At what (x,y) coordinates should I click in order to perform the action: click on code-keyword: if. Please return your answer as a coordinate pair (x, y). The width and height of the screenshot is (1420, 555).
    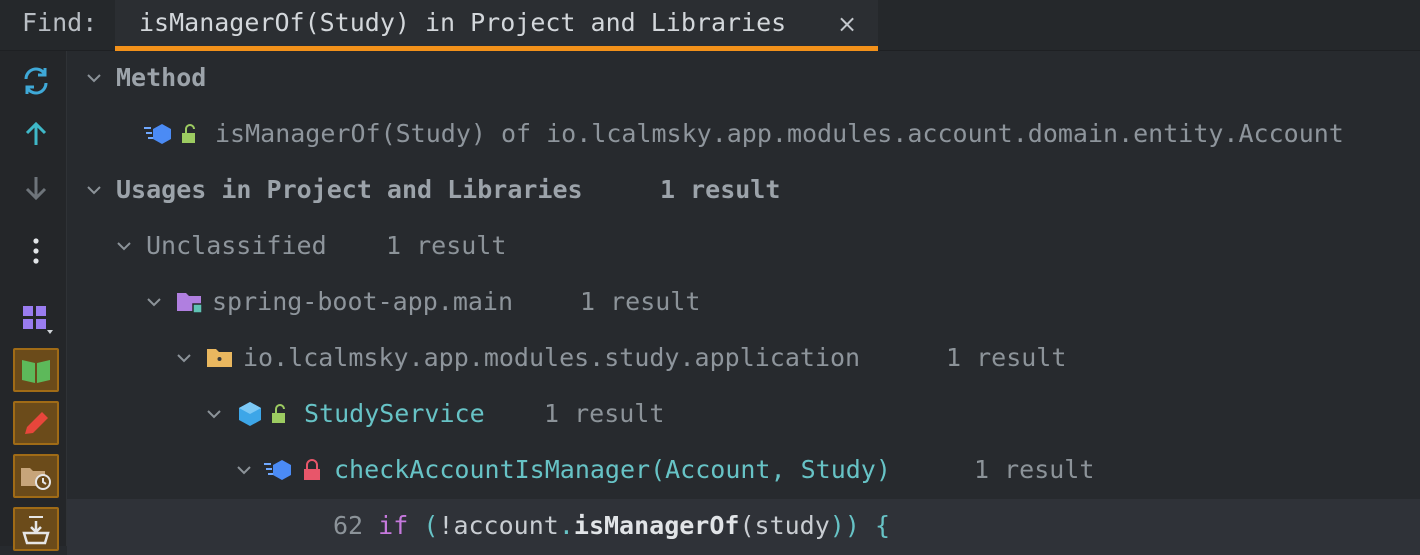
    Looking at the image, I should click on (393, 525).